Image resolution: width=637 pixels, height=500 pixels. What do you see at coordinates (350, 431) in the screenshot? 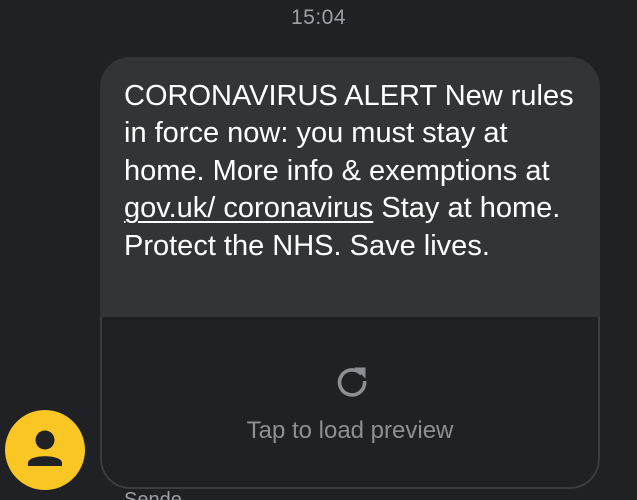
I see `tap-to-load-preview: Tap to load preview` at bounding box center [350, 431].